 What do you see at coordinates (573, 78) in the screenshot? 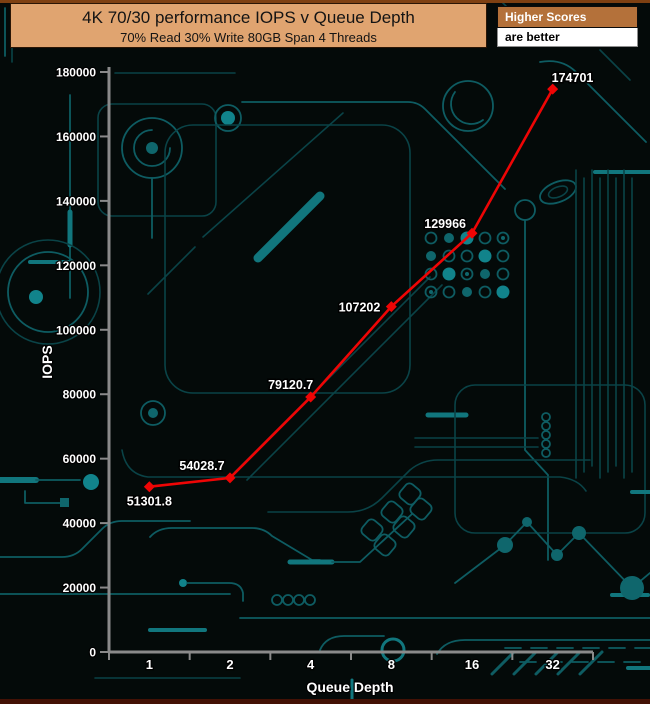
I see `data-point-label: 174701` at bounding box center [573, 78].